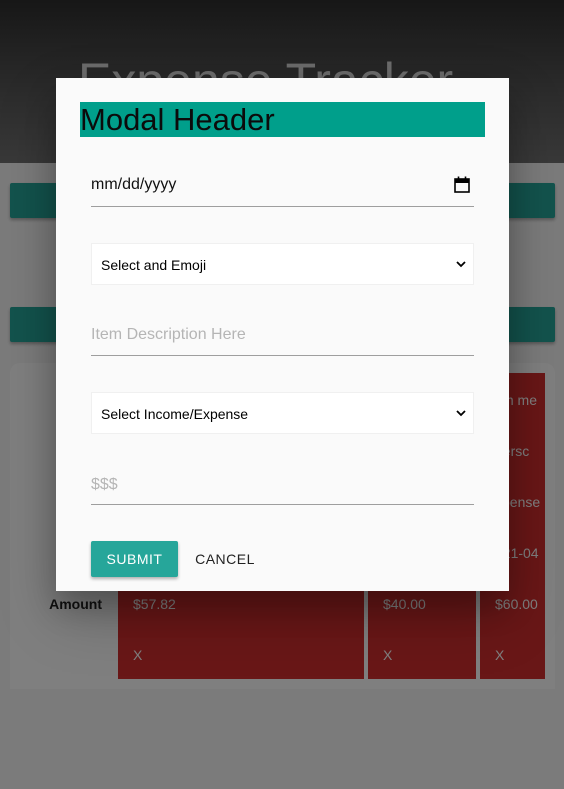 The width and height of the screenshot is (564, 789). I want to click on amount-placeholder: $$$, so click(104, 484).